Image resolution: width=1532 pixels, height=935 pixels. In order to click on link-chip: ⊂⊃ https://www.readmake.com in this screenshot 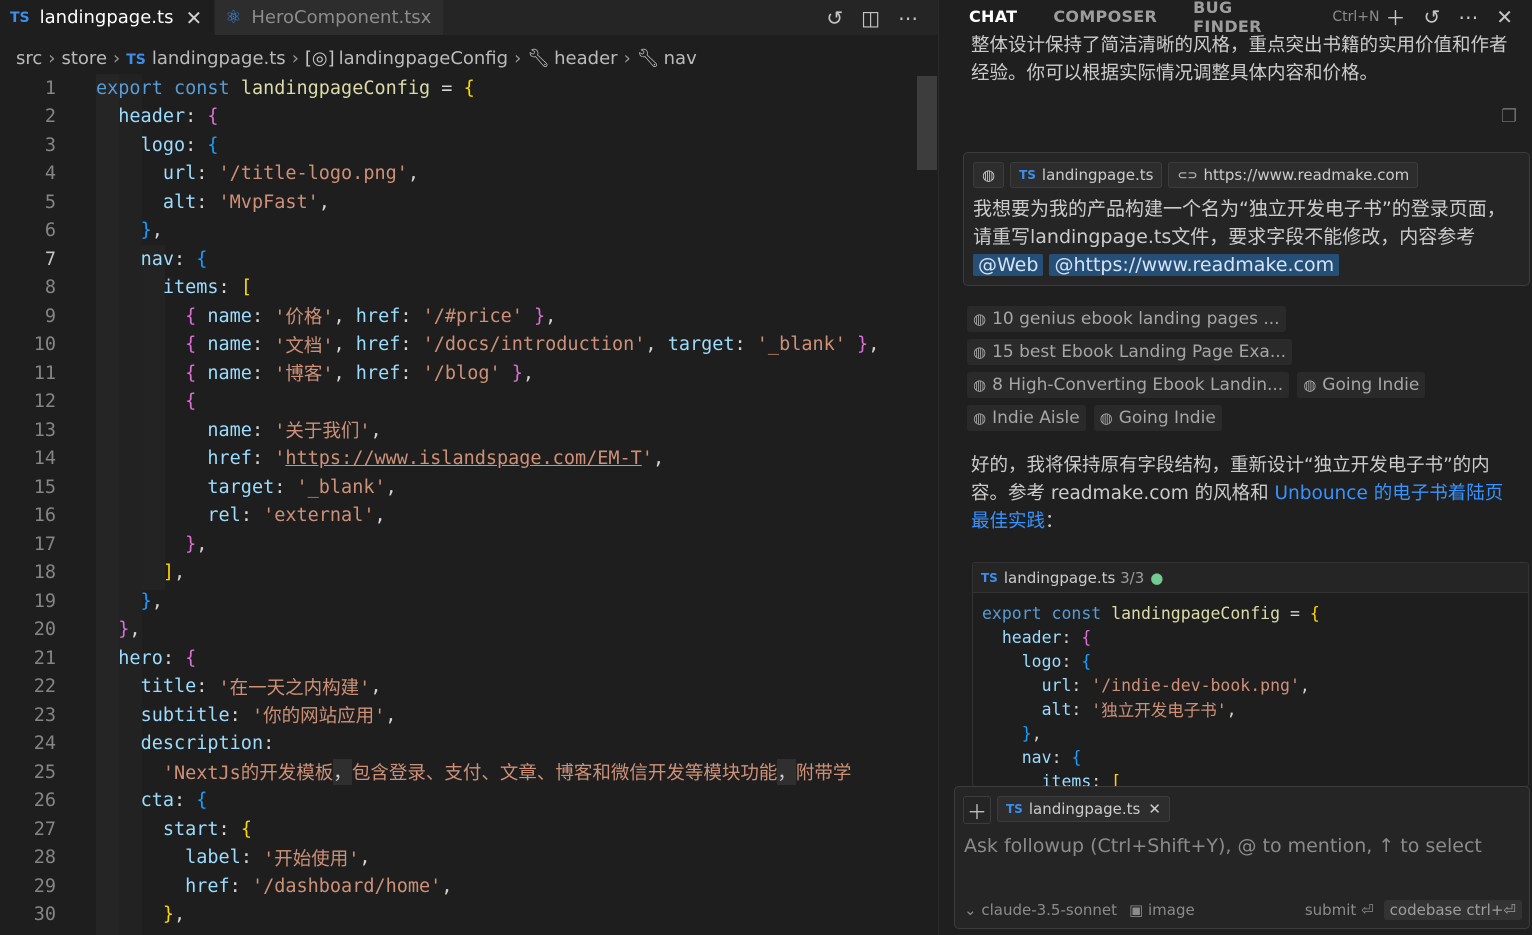, I will do `click(1293, 175)`.